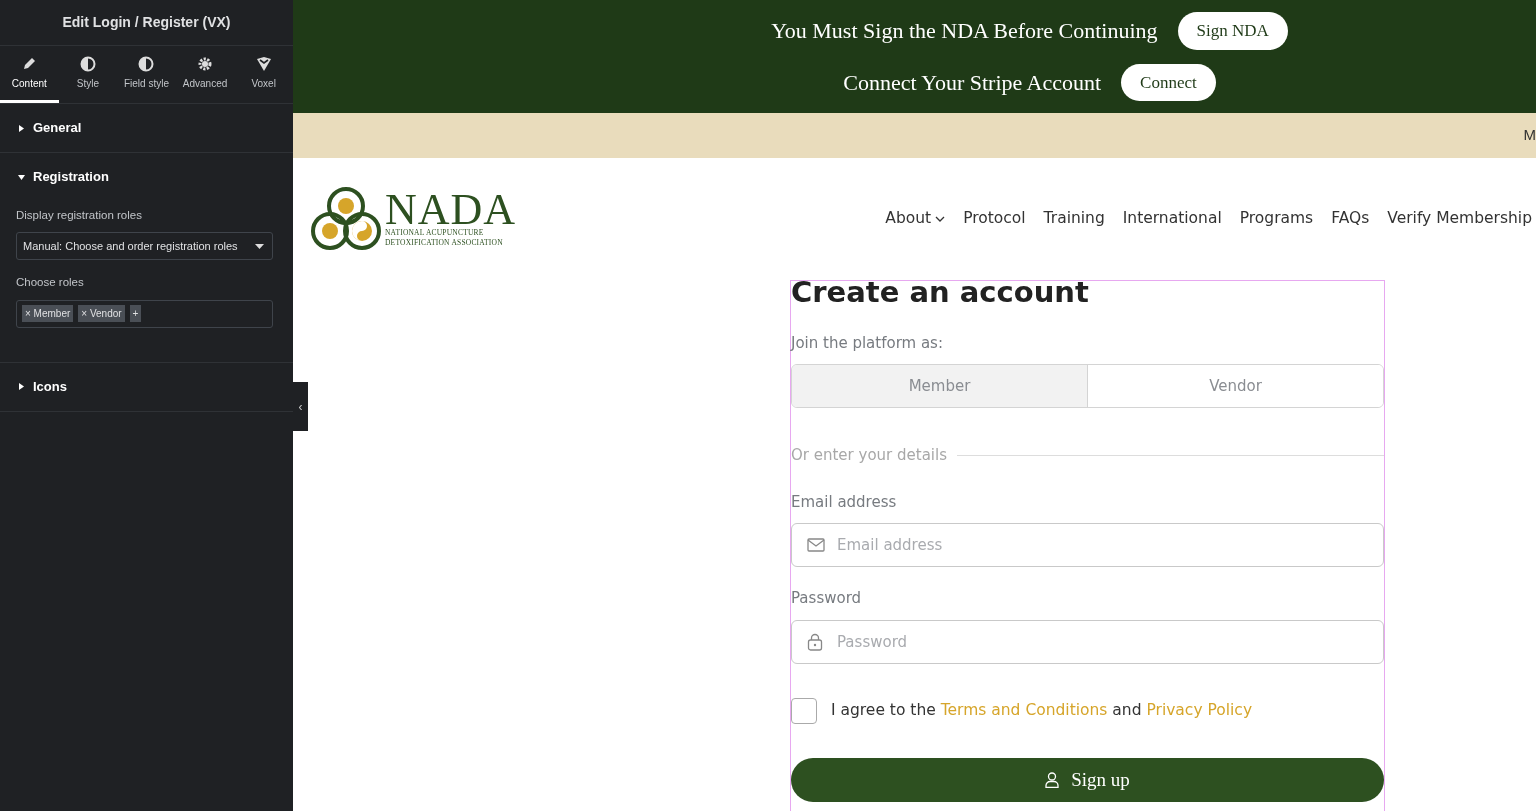 This screenshot has width=1536, height=811. I want to click on role-tag: × Vendor, so click(101, 313).